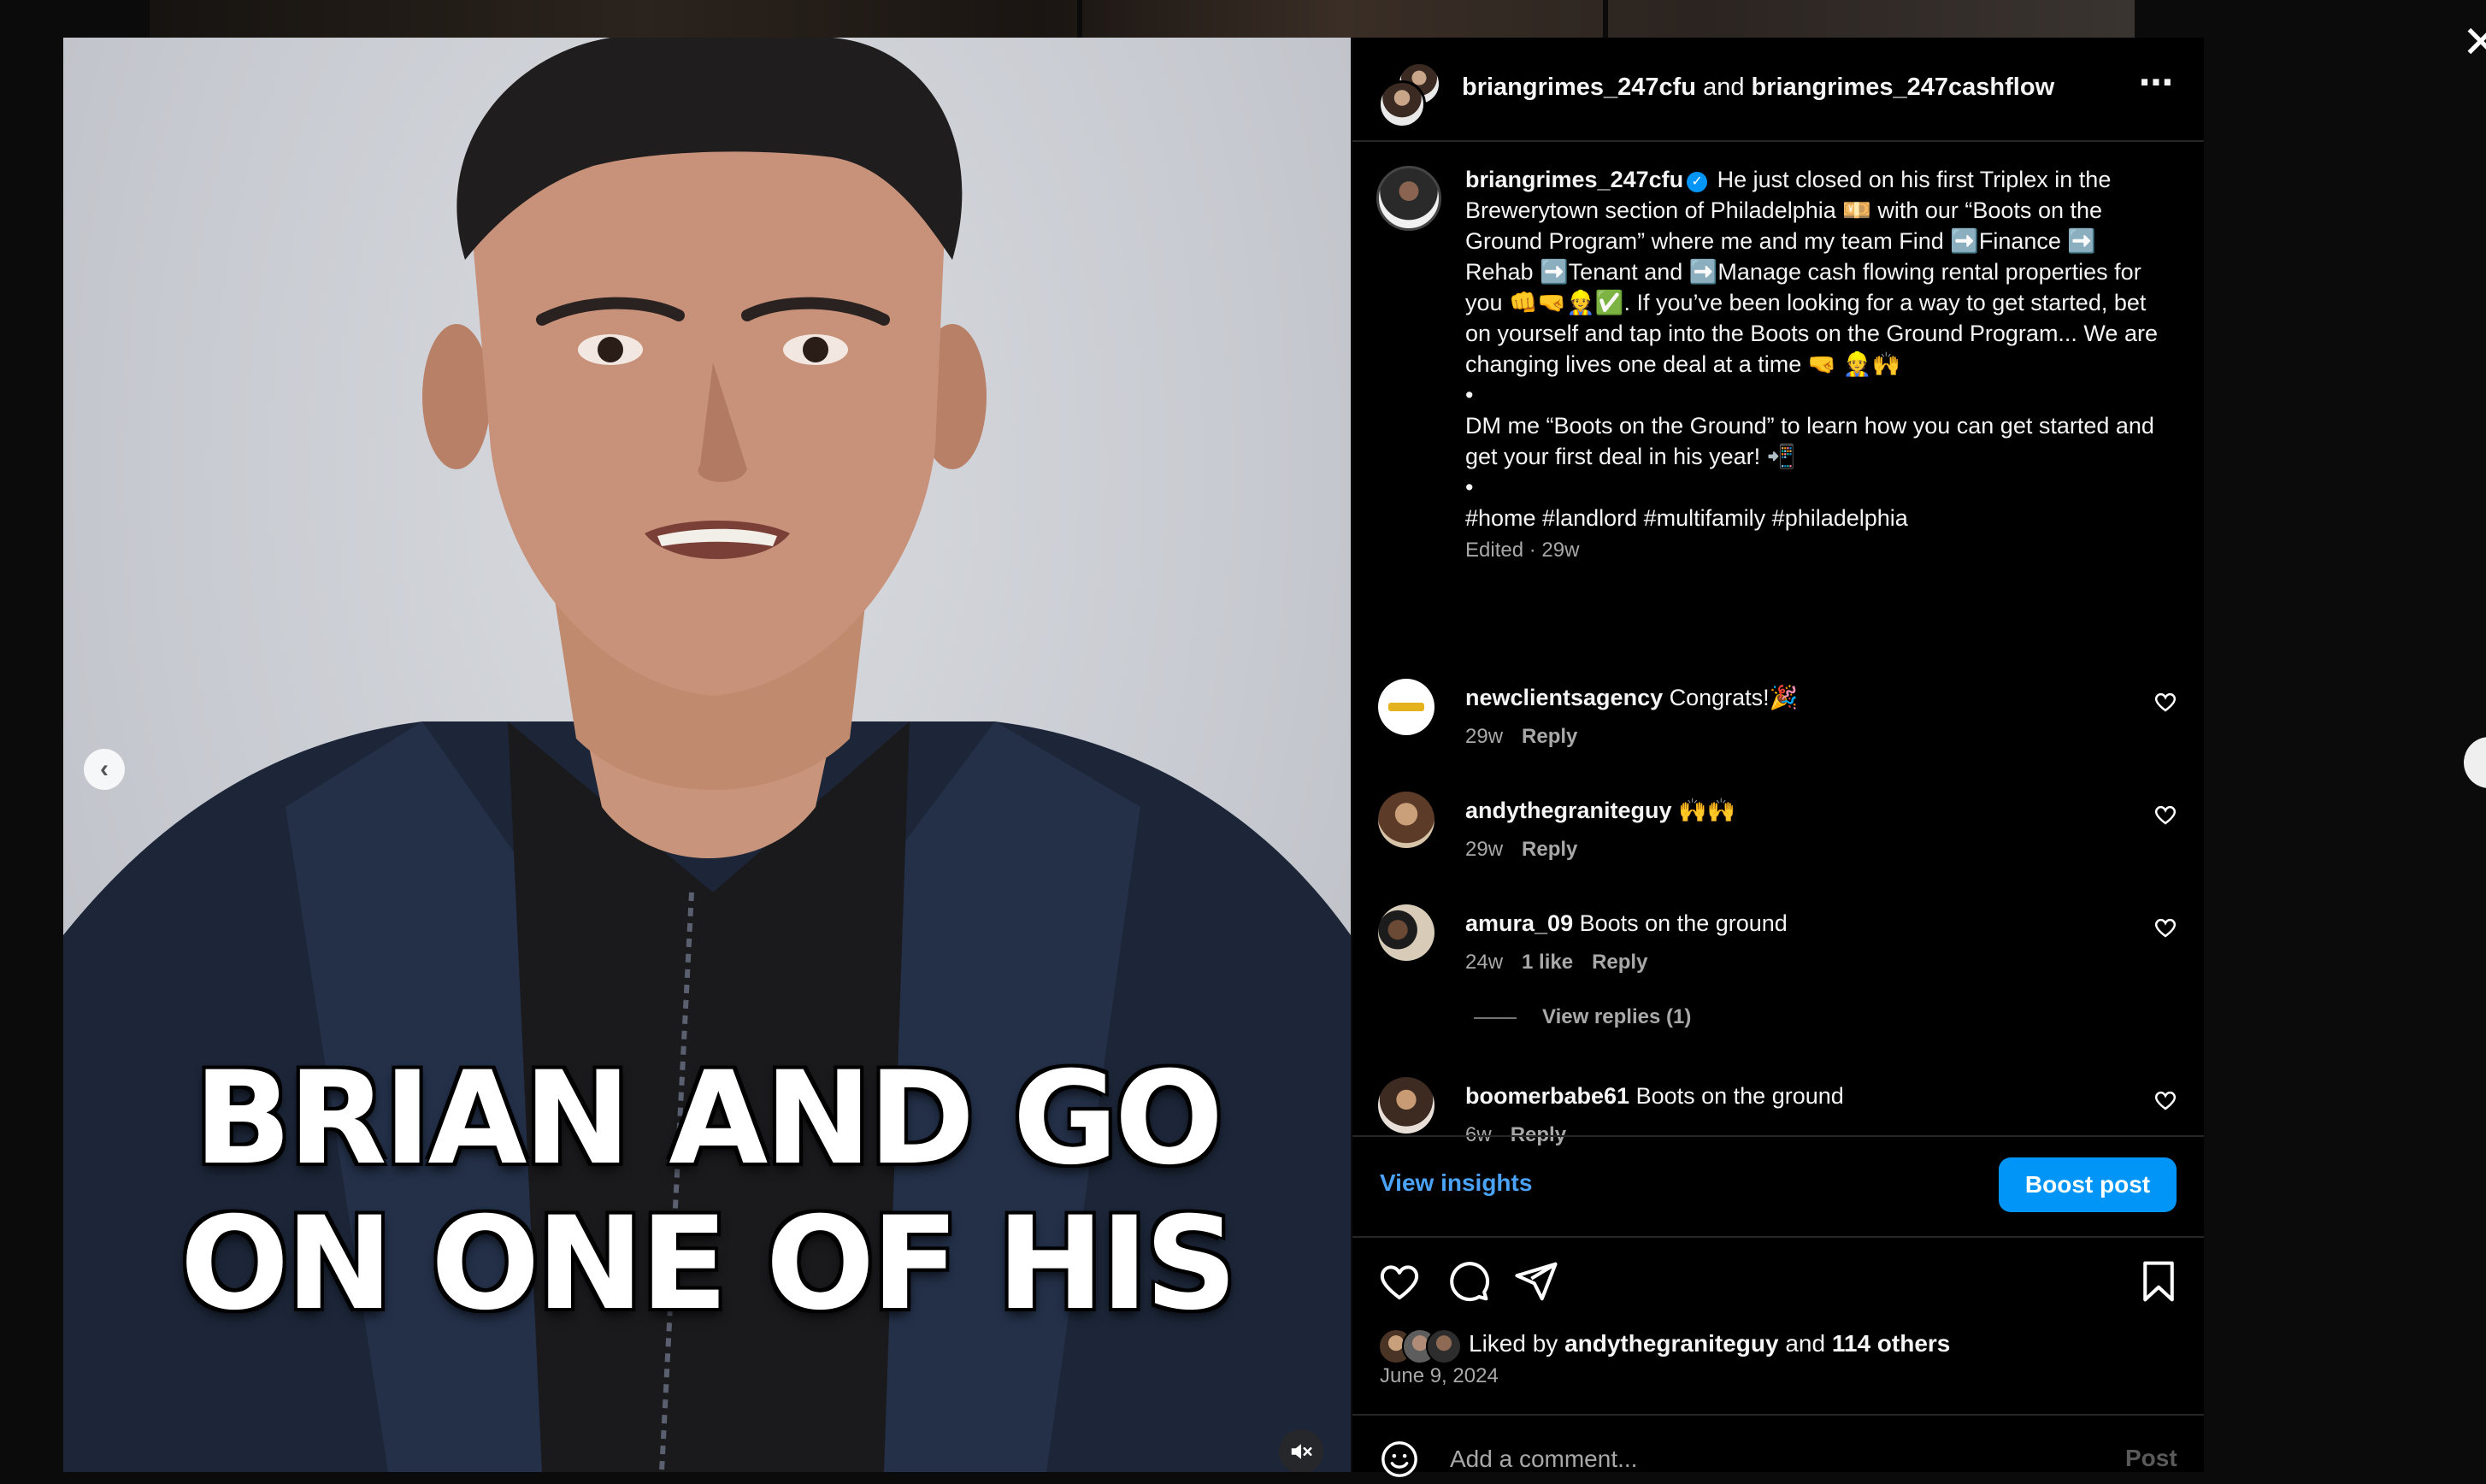  I want to click on comment-likes: 1 like, so click(1547, 962).